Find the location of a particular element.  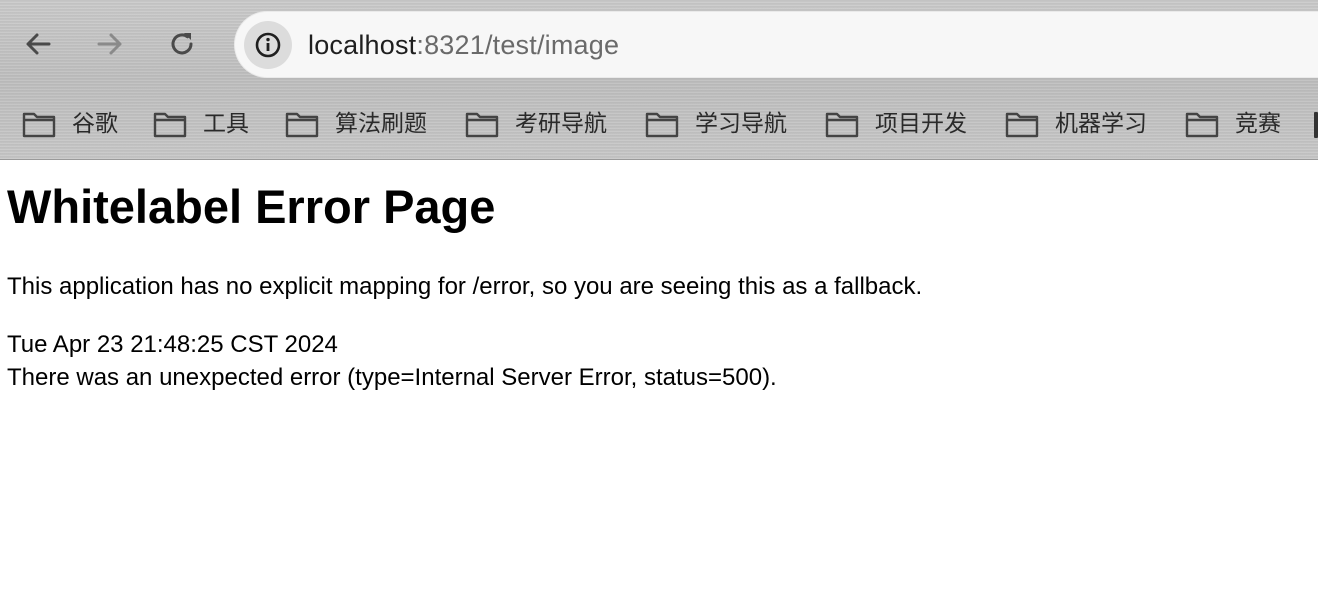

bookmark-label: 学习导航 is located at coordinates (741, 124).